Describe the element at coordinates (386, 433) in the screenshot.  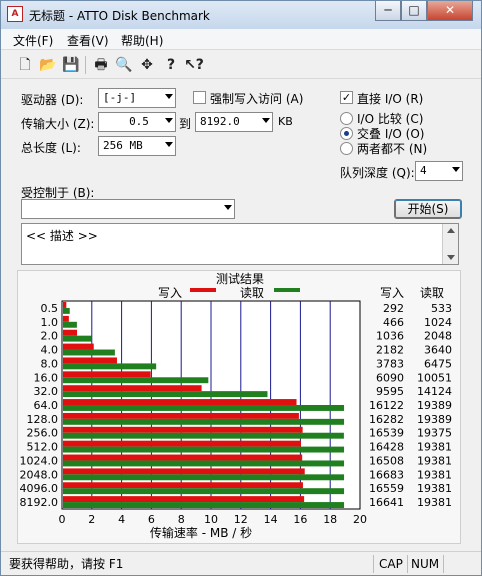
I see `write-value-label: 16539` at that location.